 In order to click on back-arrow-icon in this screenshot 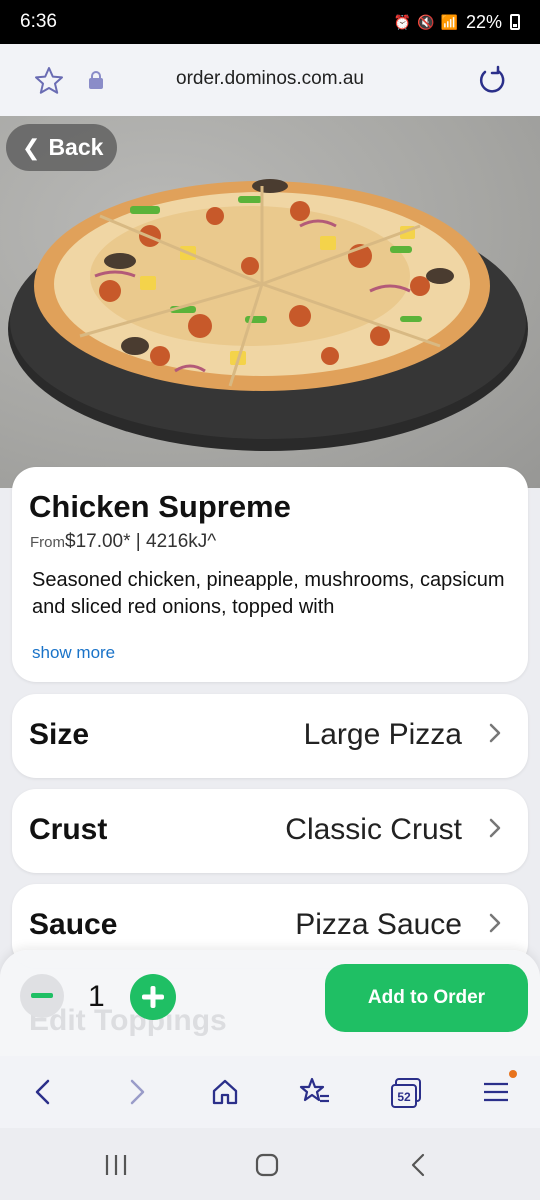, I will do `click(44, 1092)`.